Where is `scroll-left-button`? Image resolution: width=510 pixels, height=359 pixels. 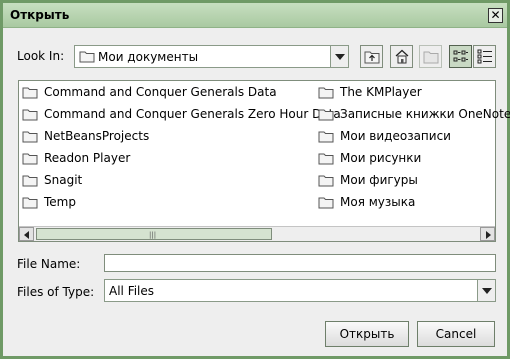 scroll-left-button is located at coordinates (26, 234).